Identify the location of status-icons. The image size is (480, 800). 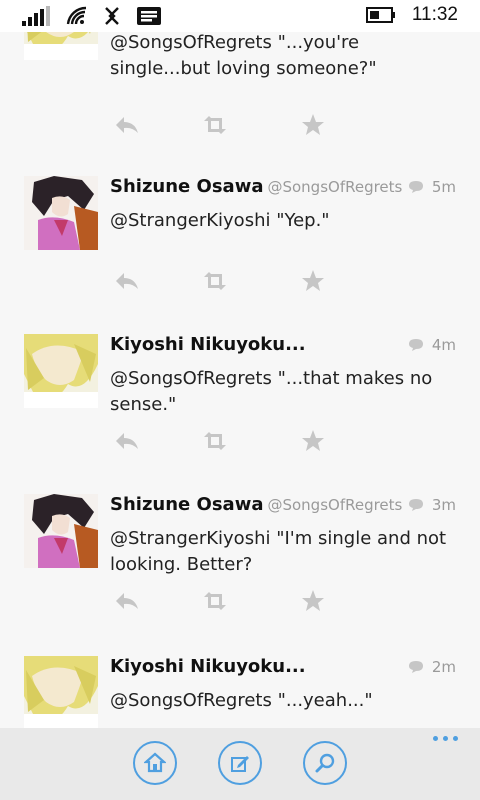
(92, 16).